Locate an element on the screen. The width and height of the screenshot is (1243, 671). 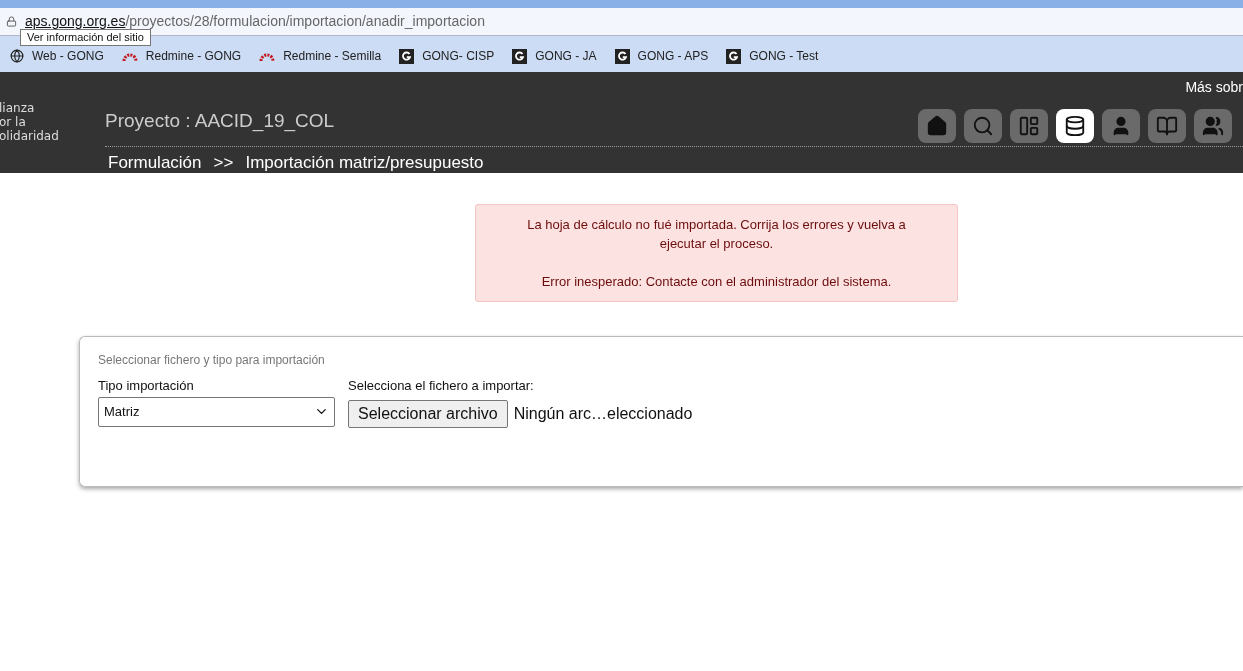
more-link: Más sobr is located at coordinates (1214, 87).